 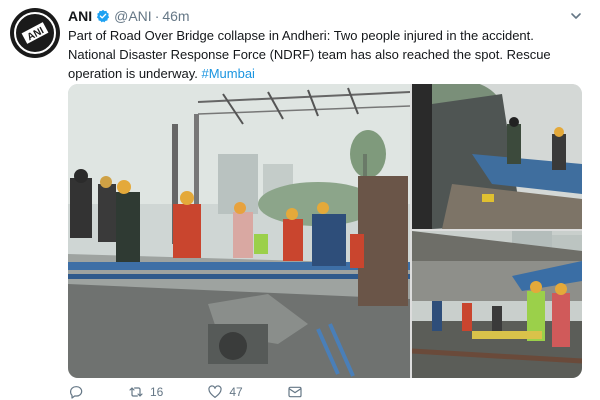 I want to click on like-count: 47, so click(x=236, y=392).